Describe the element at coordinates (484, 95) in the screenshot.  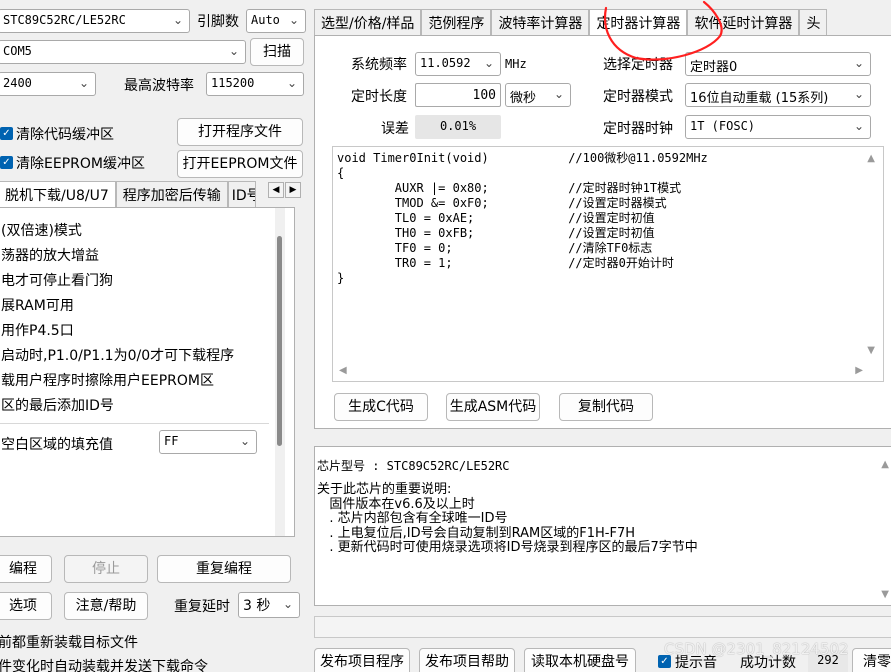
I see `timer-length-value: 100` at that location.